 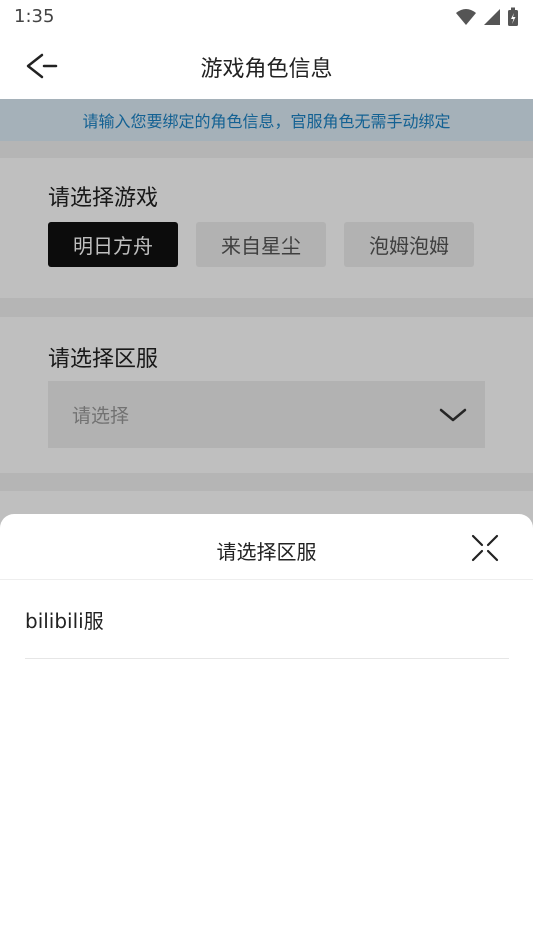 I want to click on status-icons, so click(x=487, y=17).